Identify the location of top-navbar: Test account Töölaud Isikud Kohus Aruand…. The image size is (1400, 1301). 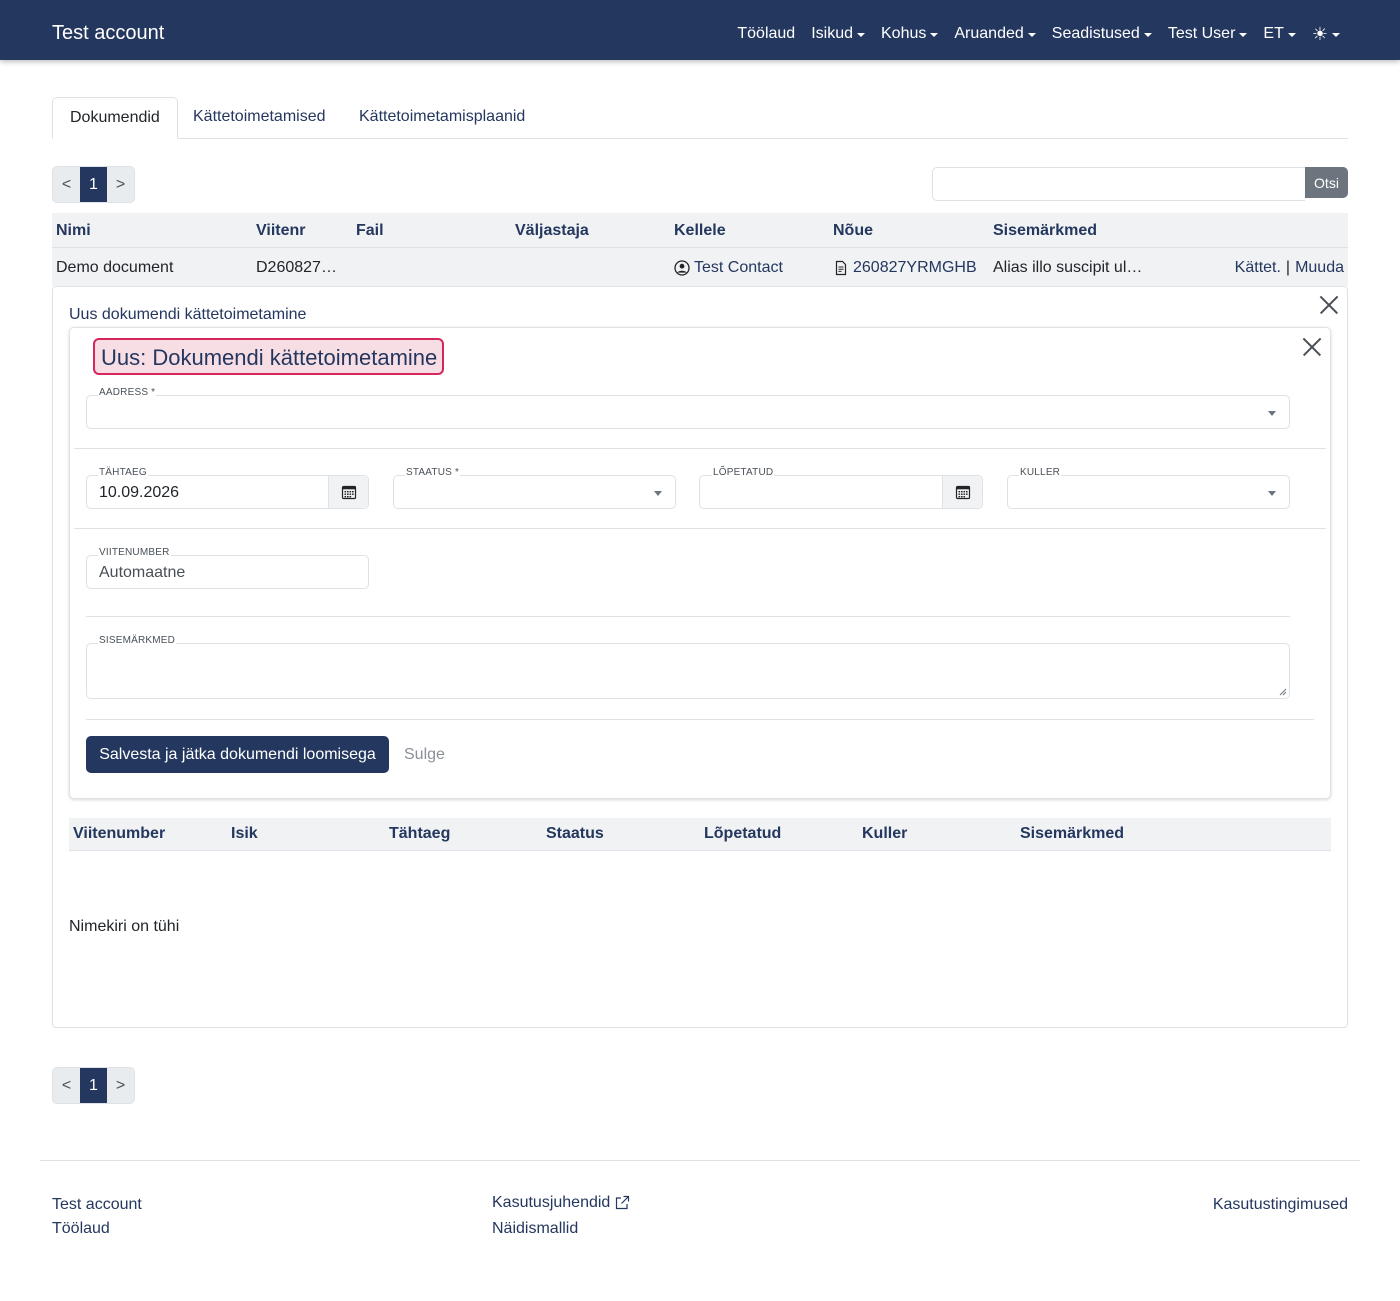
(700, 30).